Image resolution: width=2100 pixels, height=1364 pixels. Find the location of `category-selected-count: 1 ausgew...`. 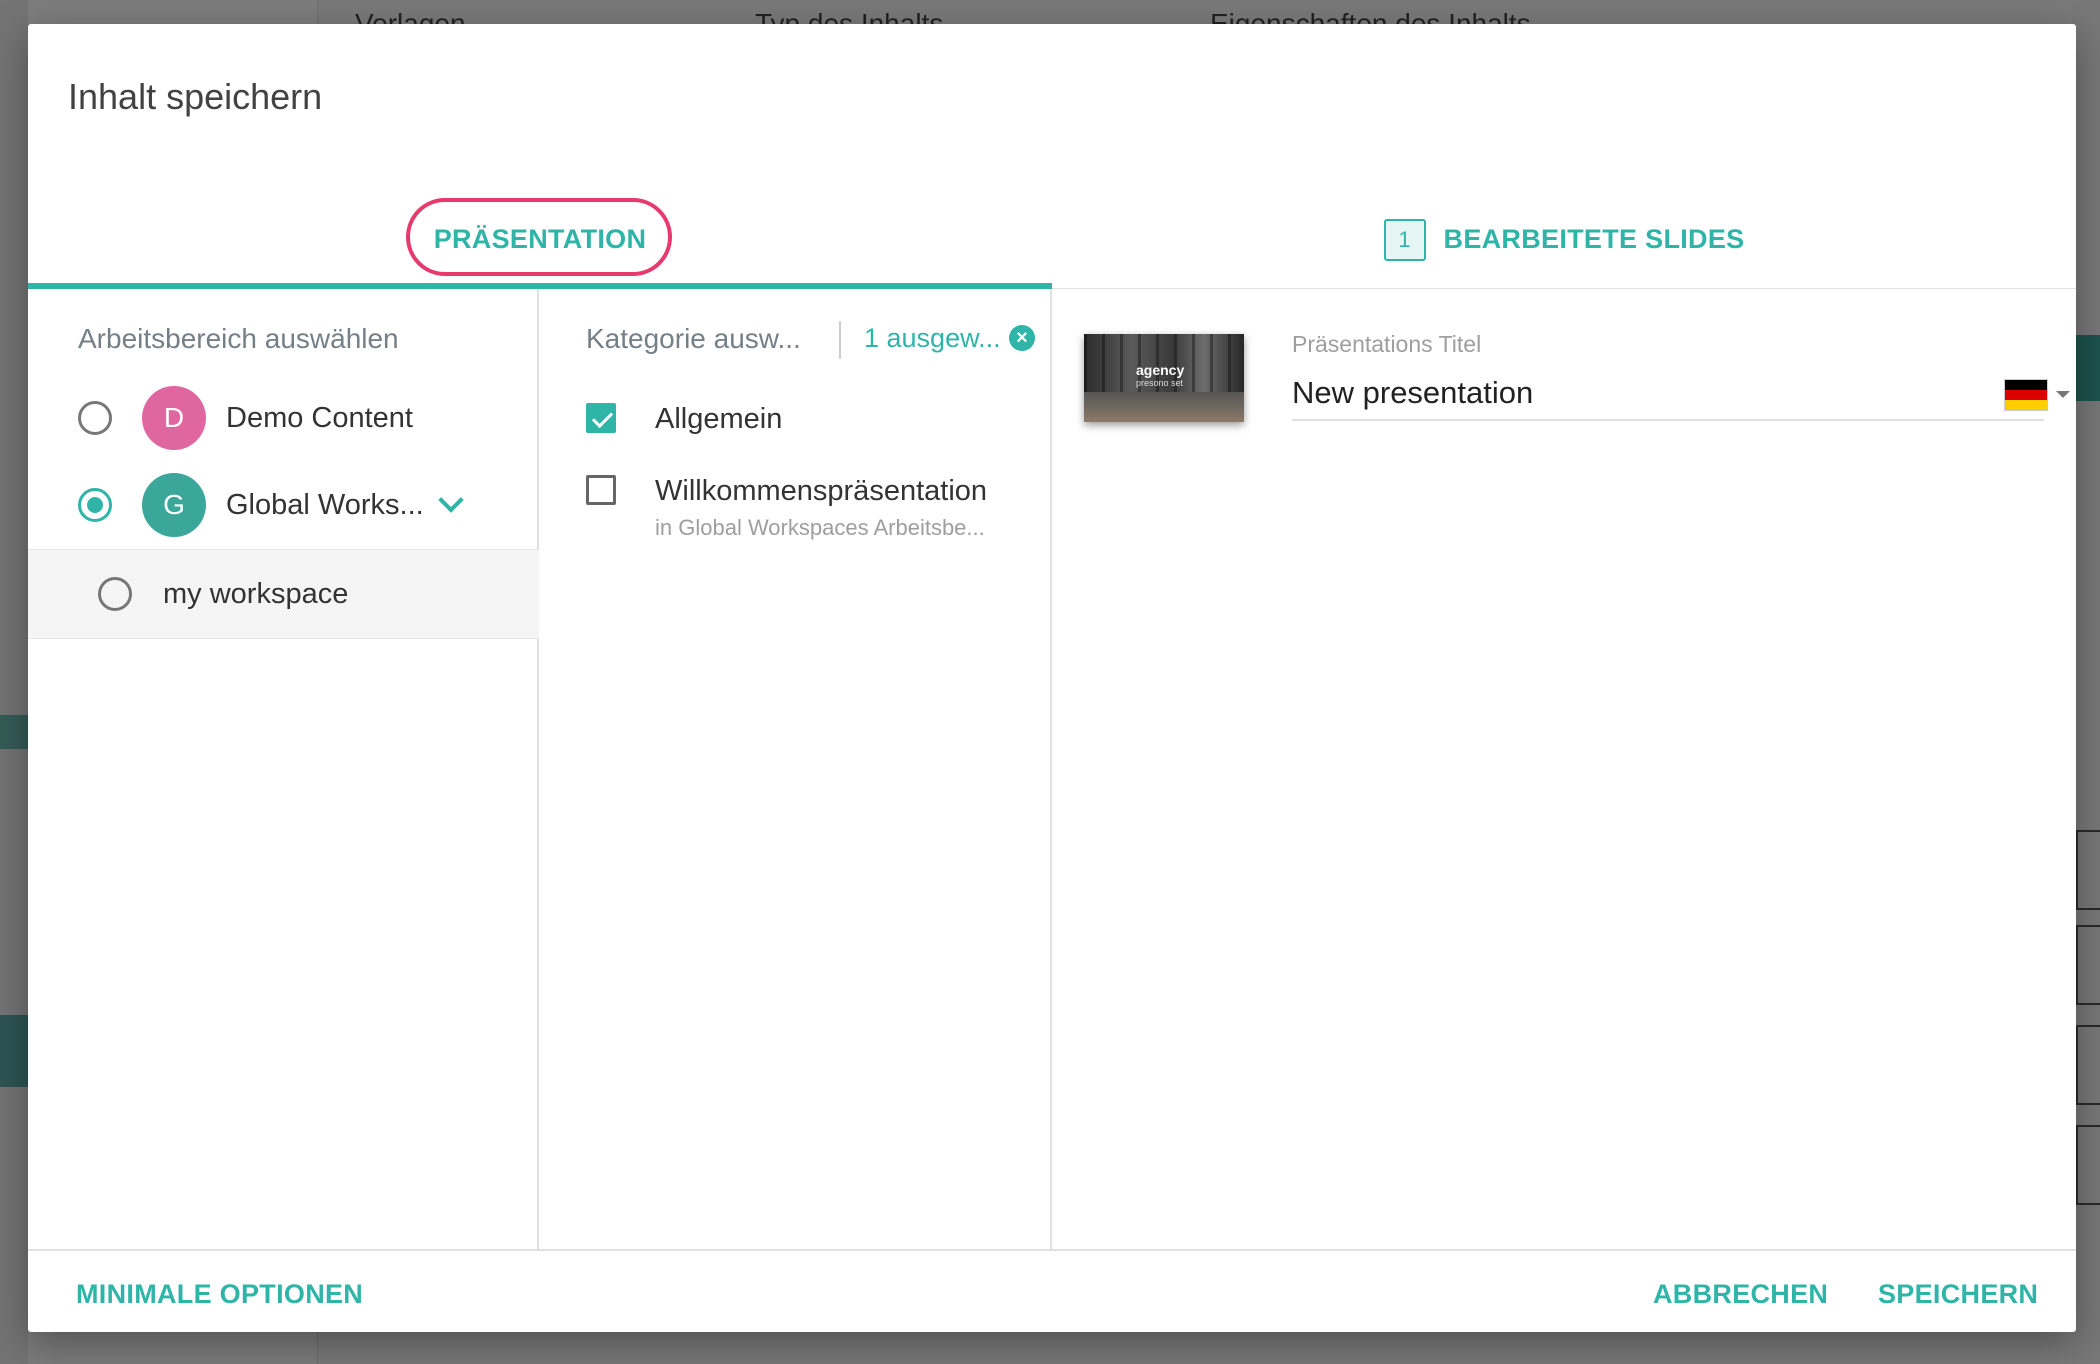

category-selected-count: 1 ausgew... is located at coordinates (932, 338).